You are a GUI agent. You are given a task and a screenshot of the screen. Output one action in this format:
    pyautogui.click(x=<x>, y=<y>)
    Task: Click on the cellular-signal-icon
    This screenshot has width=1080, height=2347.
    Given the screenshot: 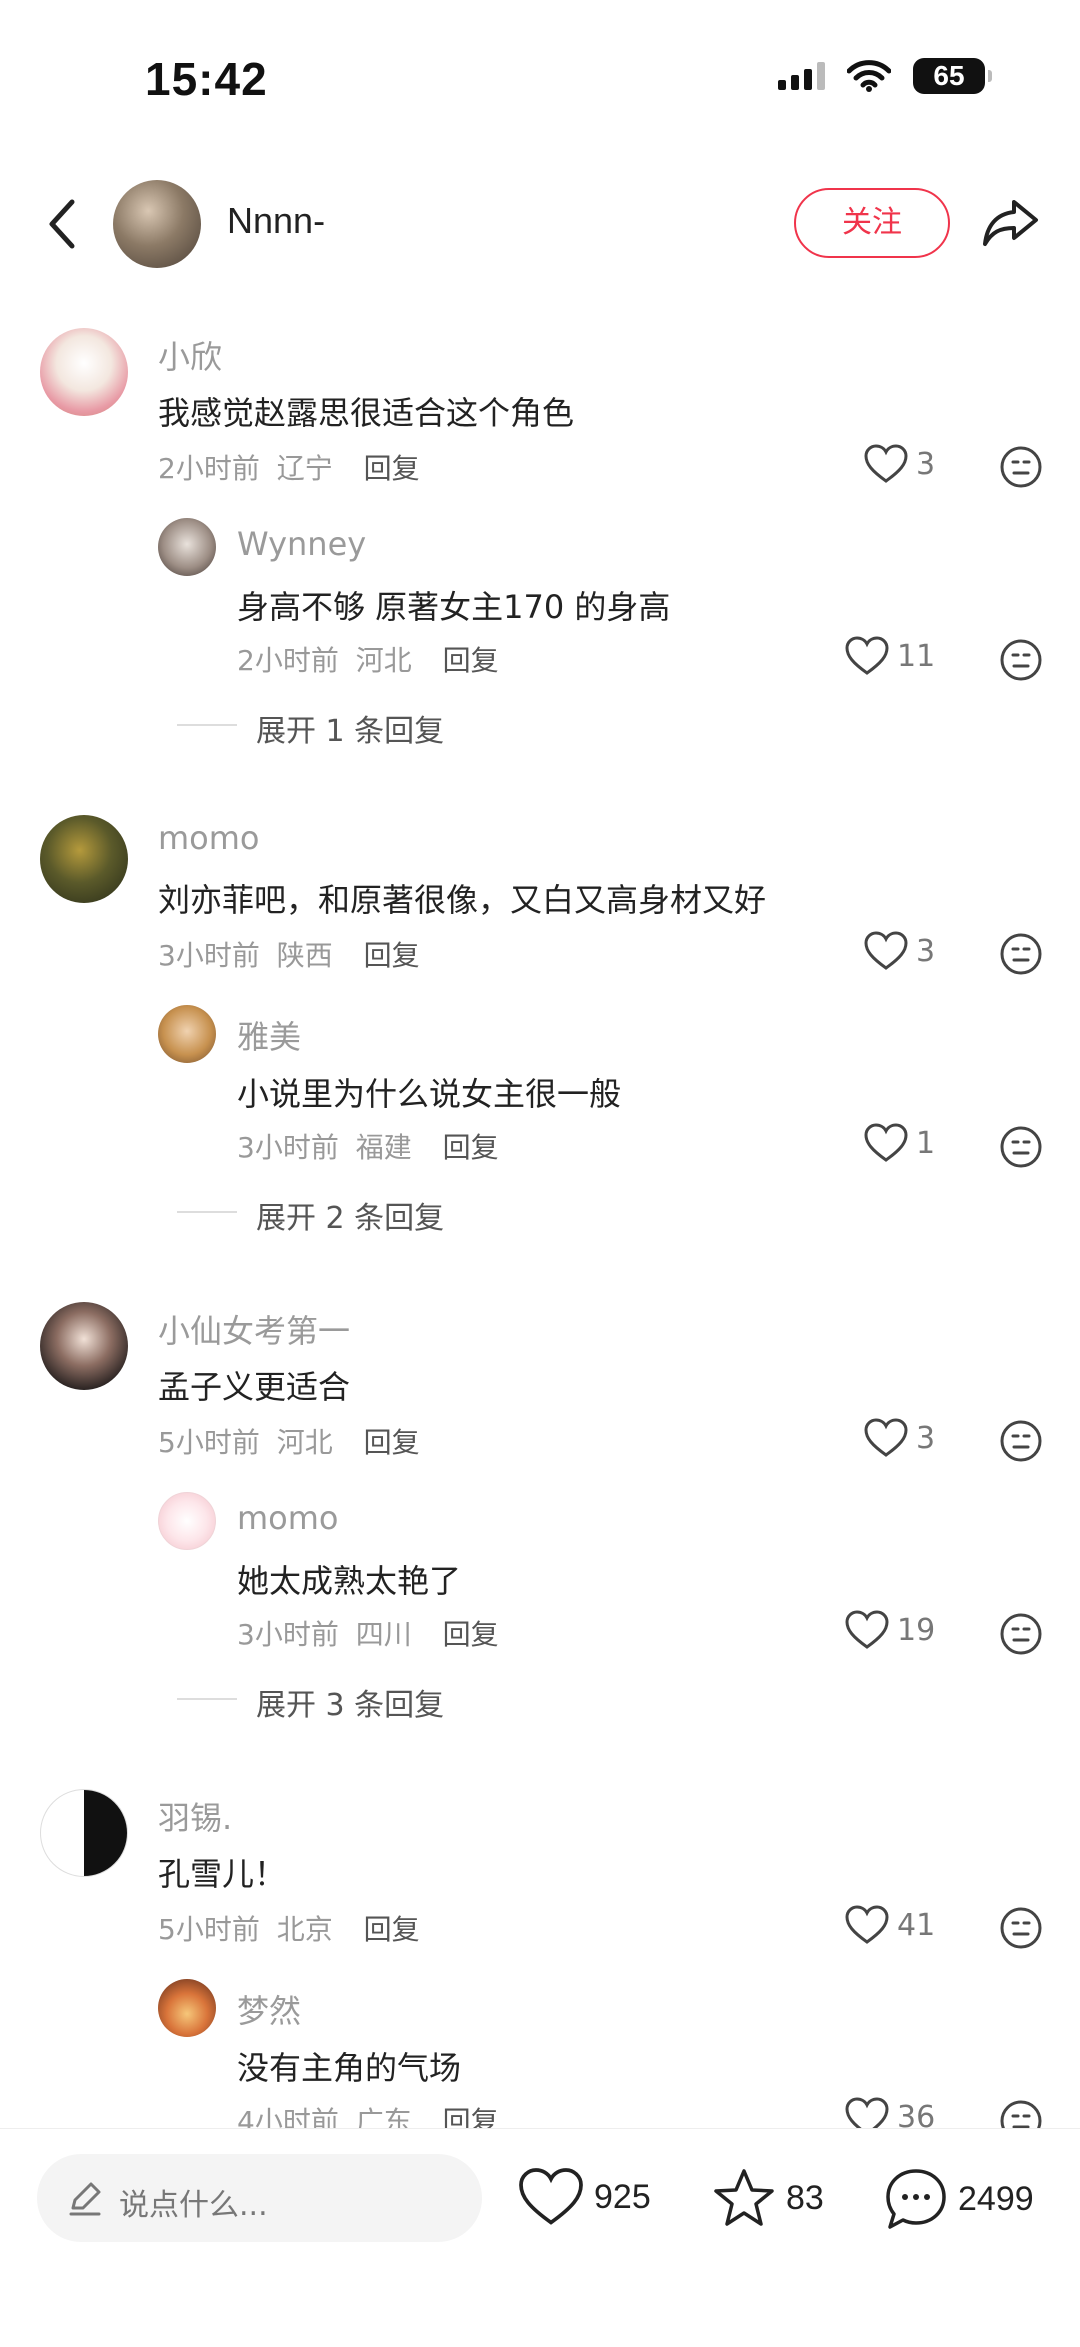 What is the action you would take?
    pyautogui.click(x=801, y=76)
    